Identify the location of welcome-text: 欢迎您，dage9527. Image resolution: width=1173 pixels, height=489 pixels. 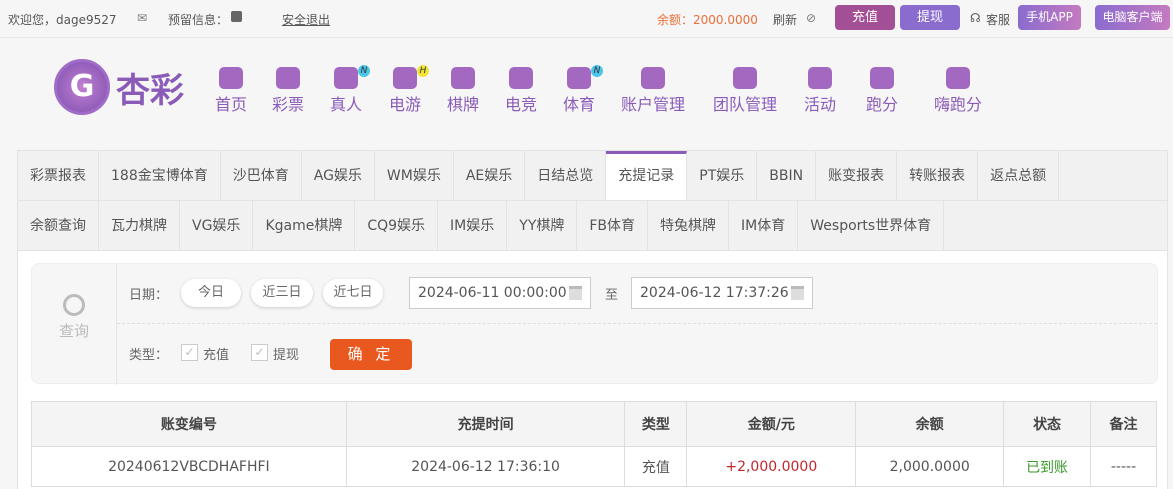
(62, 20).